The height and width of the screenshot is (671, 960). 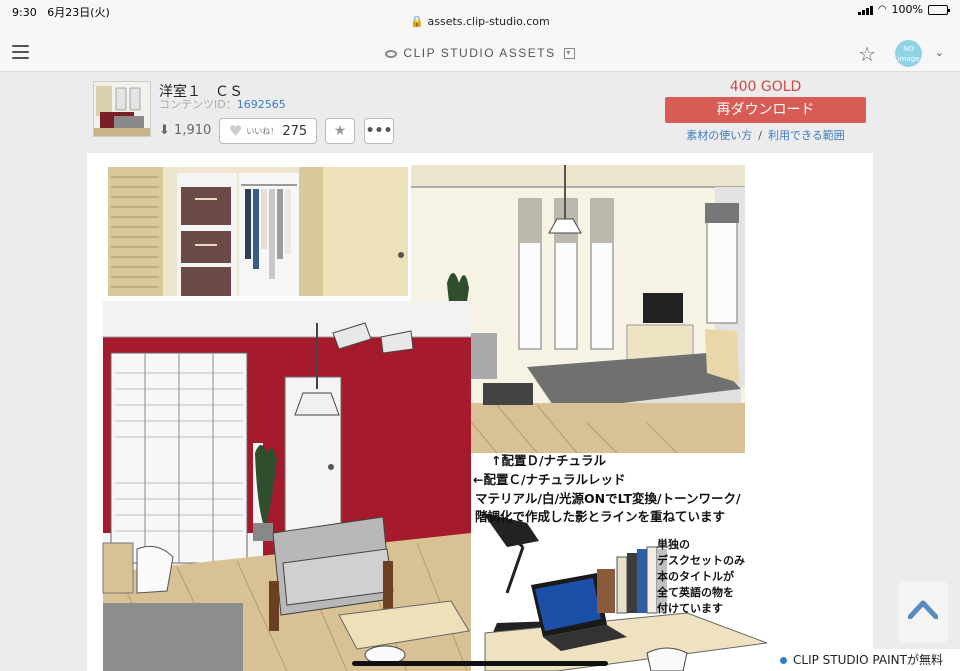 I want to click on content-thumbnail, so click(x=122, y=109).